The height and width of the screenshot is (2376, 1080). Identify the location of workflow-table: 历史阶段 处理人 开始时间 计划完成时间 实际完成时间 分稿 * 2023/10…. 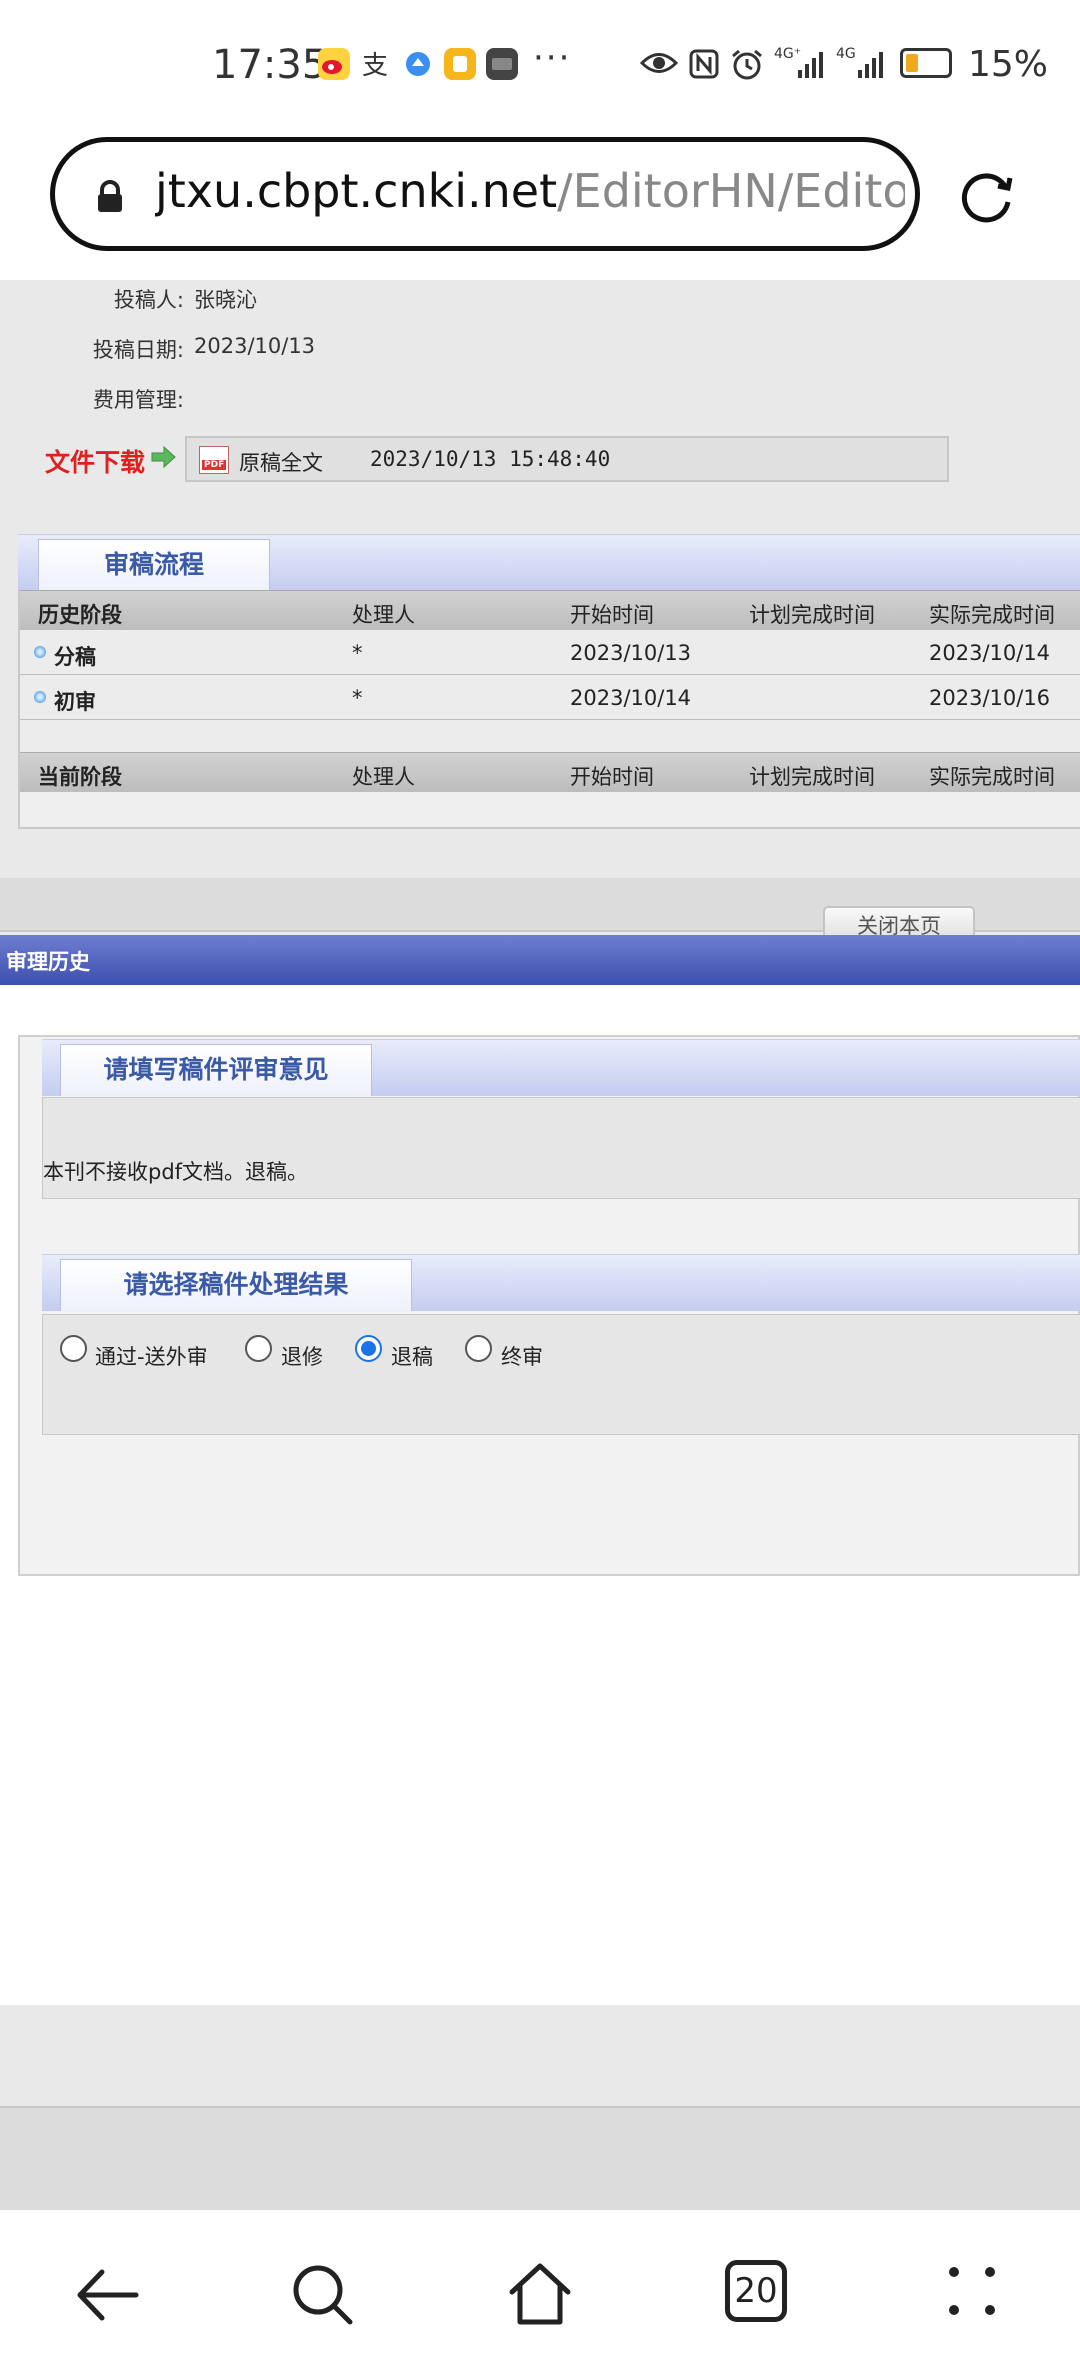
(549, 709).